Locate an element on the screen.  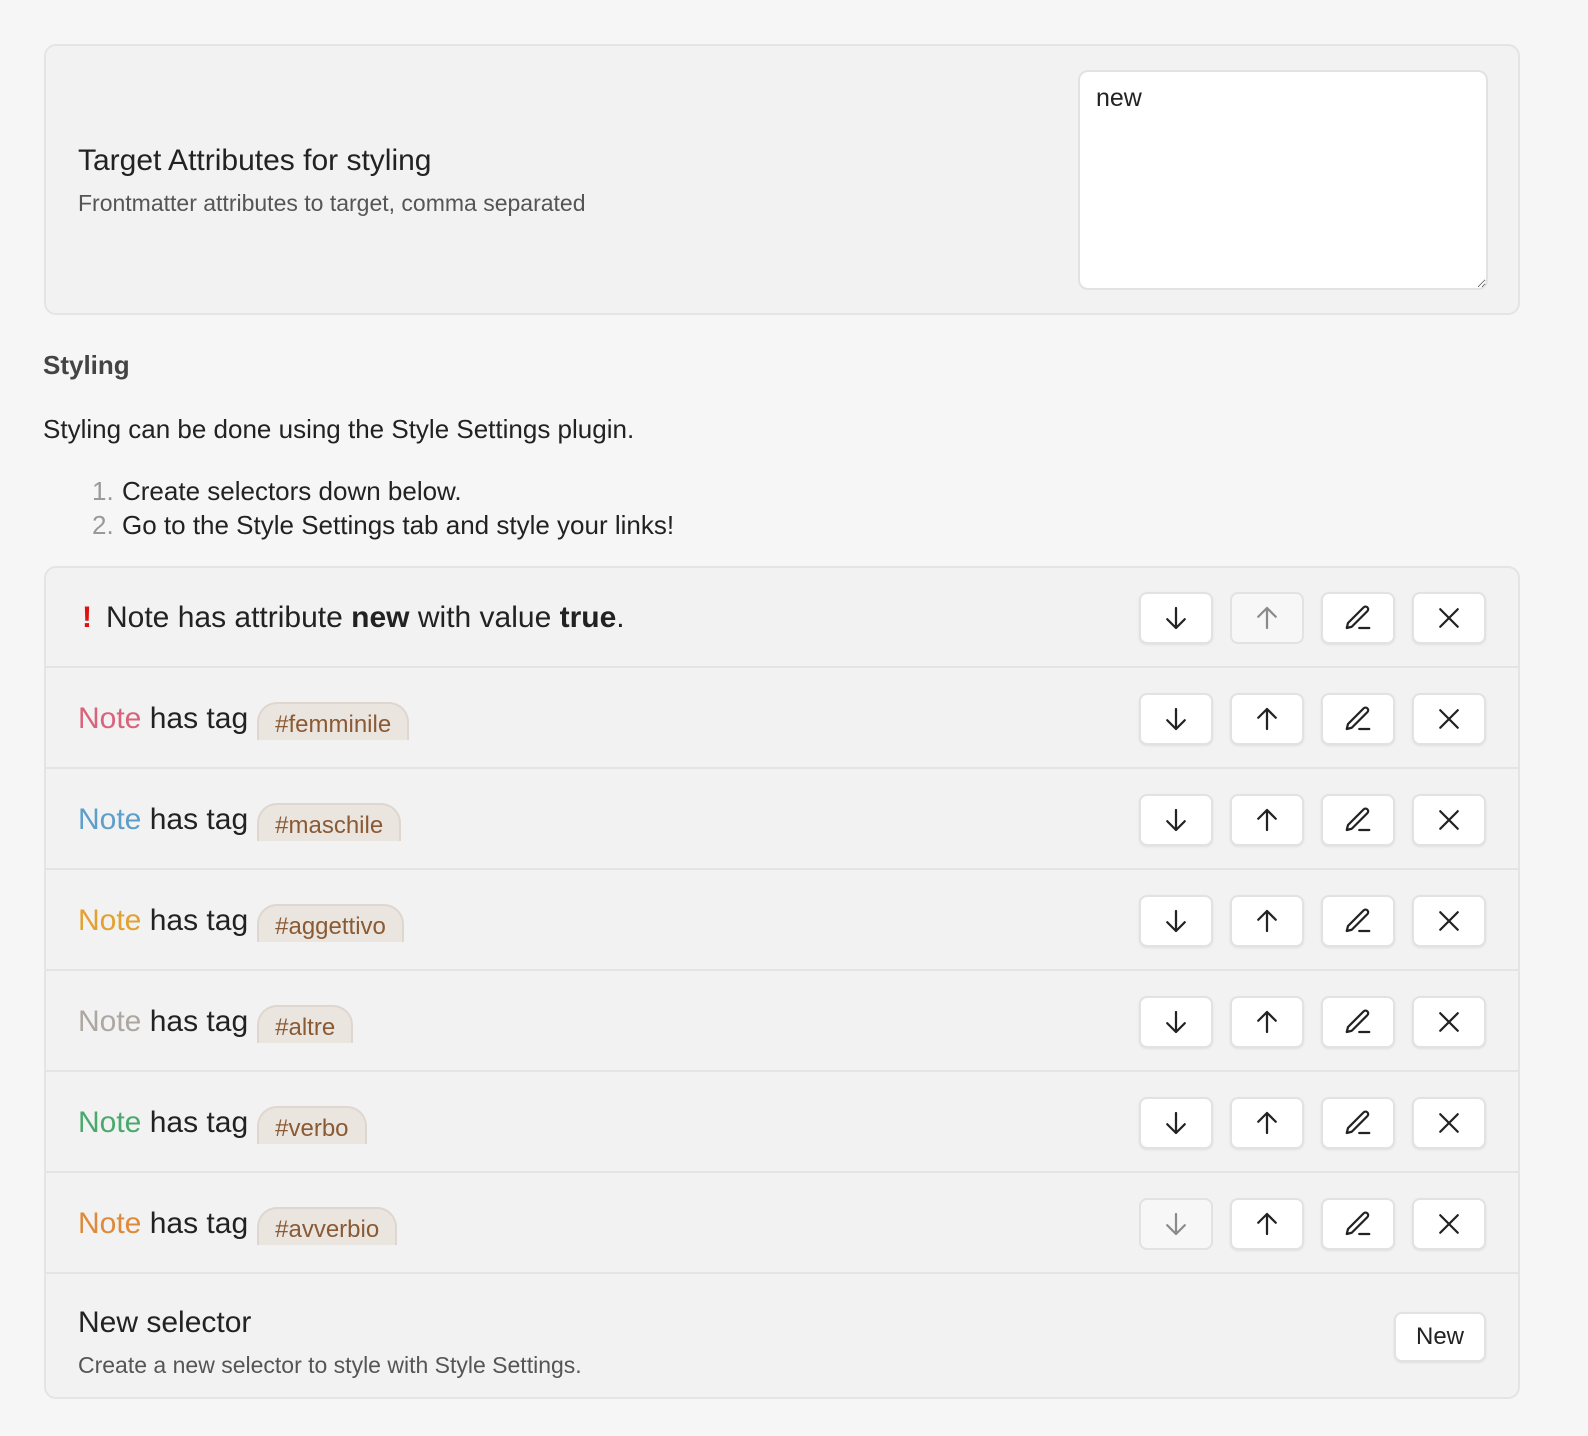
target-attributes-textarea: new is located at coordinates (1283, 180).